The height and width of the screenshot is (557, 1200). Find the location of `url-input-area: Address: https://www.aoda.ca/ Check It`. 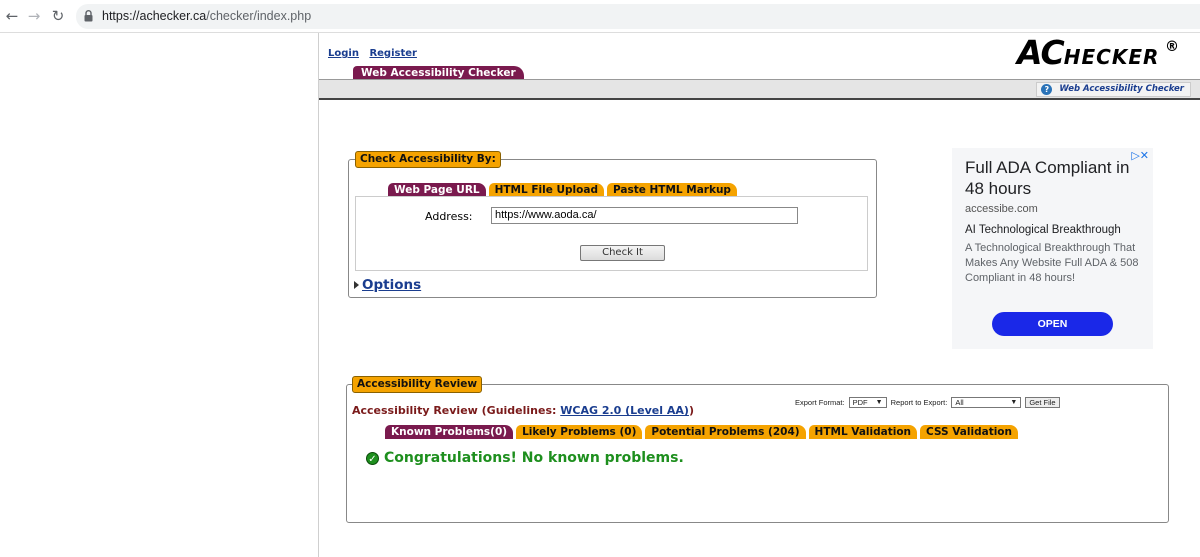

url-input-area: Address: https://www.aoda.ca/ Check It is located at coordinates (611, 233).